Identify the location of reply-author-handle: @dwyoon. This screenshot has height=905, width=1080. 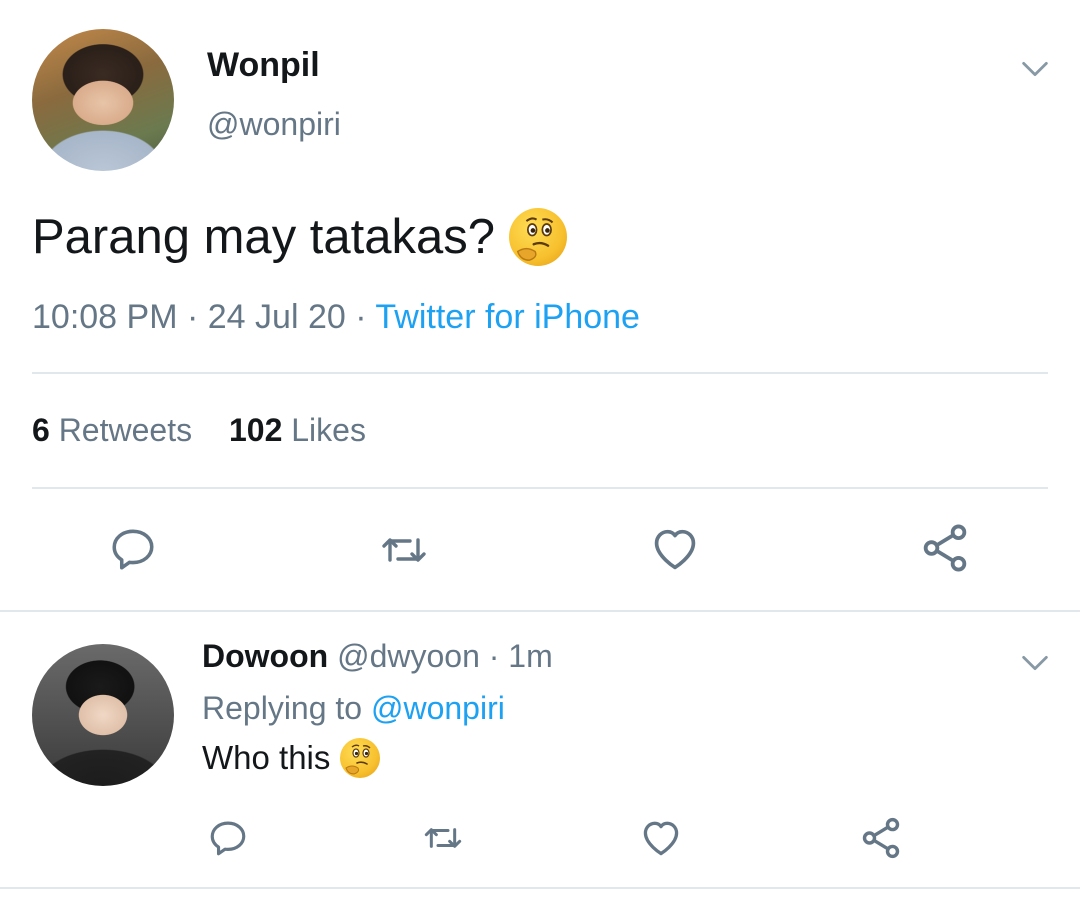
(408, 656).